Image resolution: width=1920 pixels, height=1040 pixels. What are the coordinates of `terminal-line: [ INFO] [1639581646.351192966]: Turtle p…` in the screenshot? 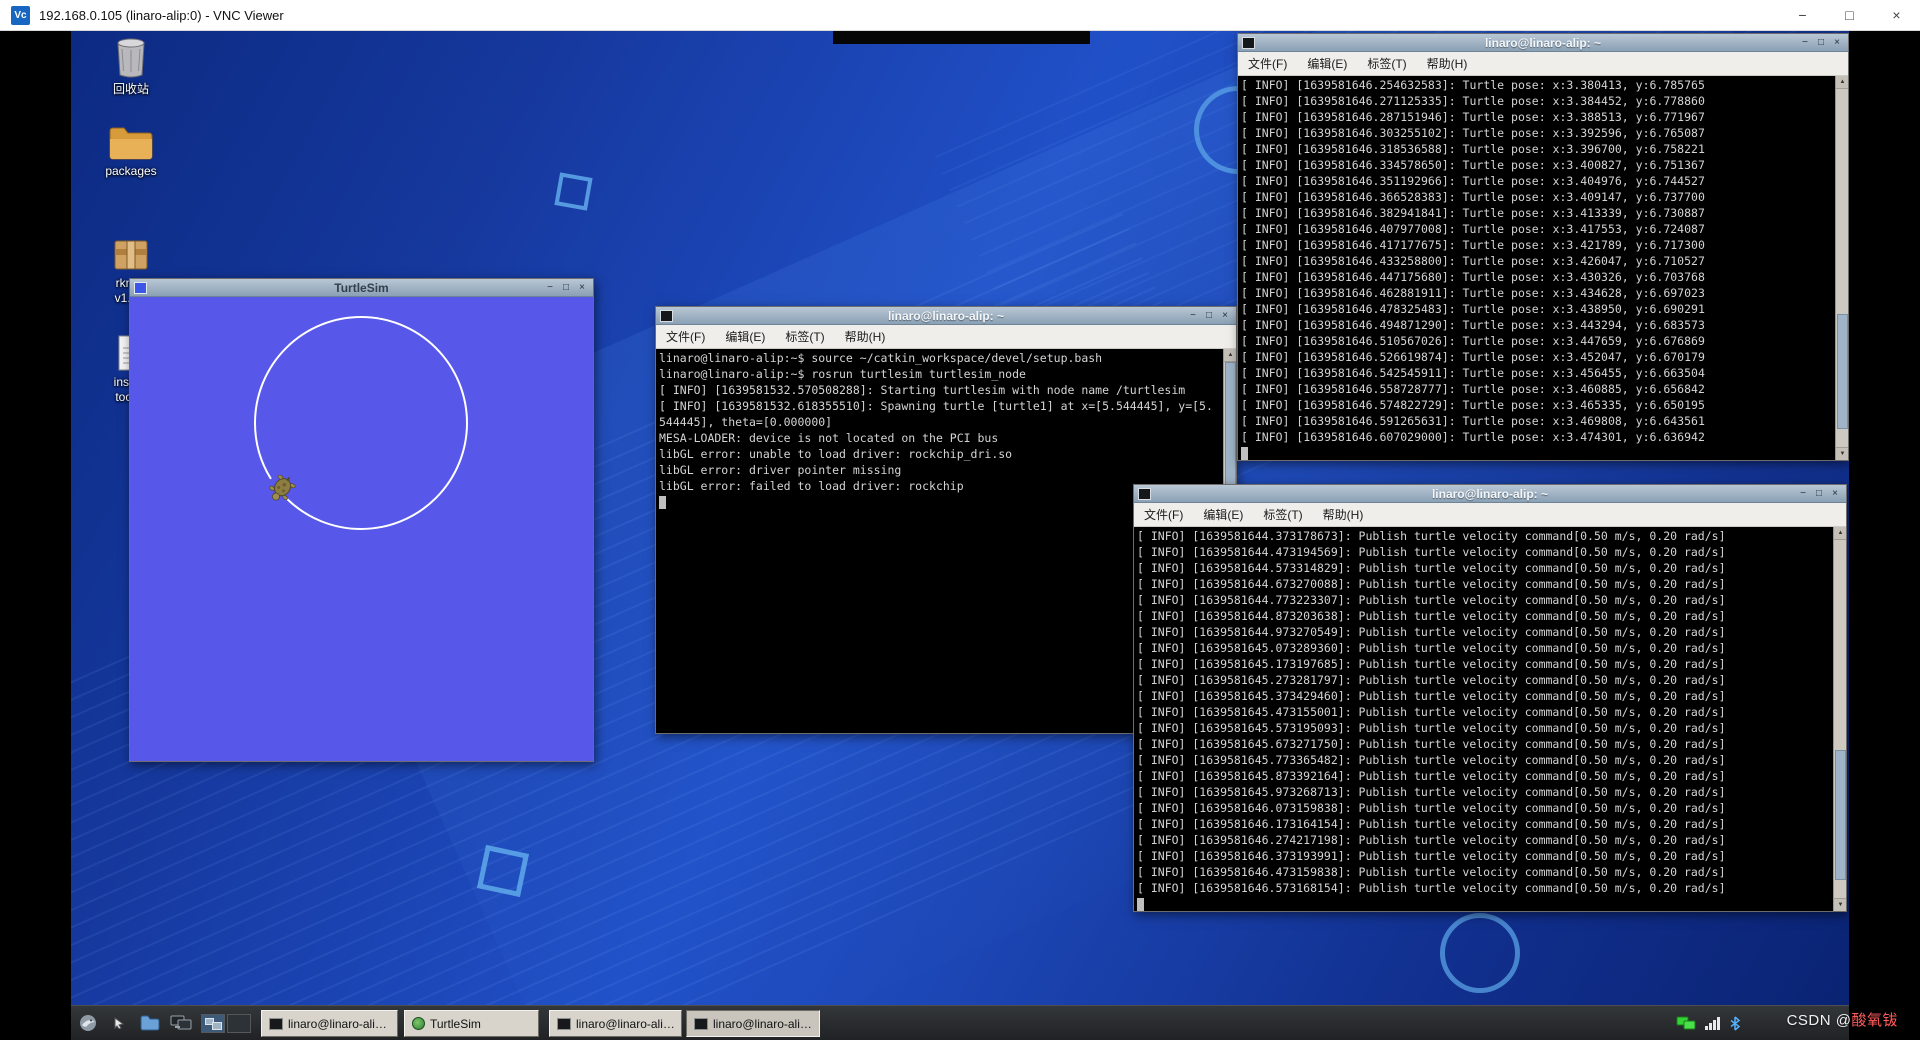 It's located at (1473, 181).